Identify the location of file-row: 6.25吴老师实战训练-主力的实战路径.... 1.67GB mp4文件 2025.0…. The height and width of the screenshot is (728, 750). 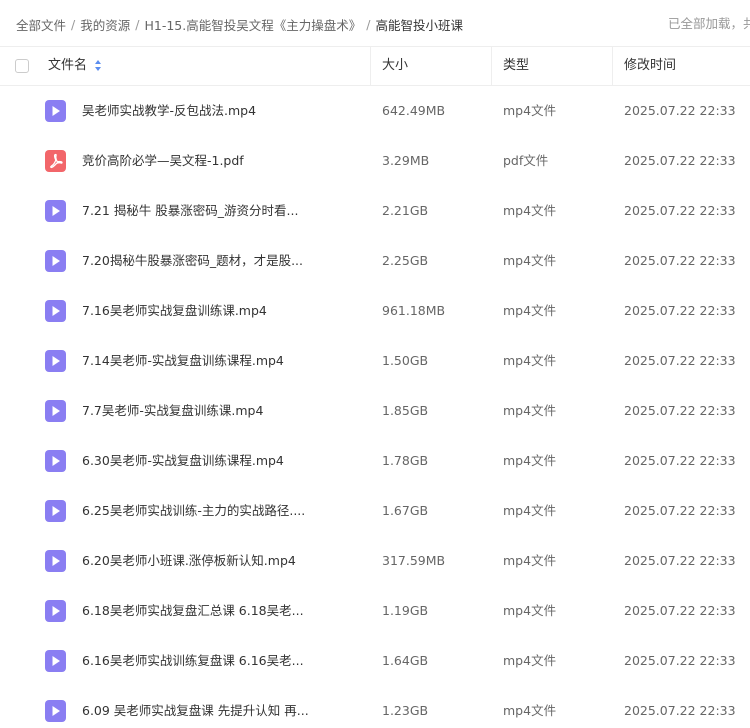
(375, 511).